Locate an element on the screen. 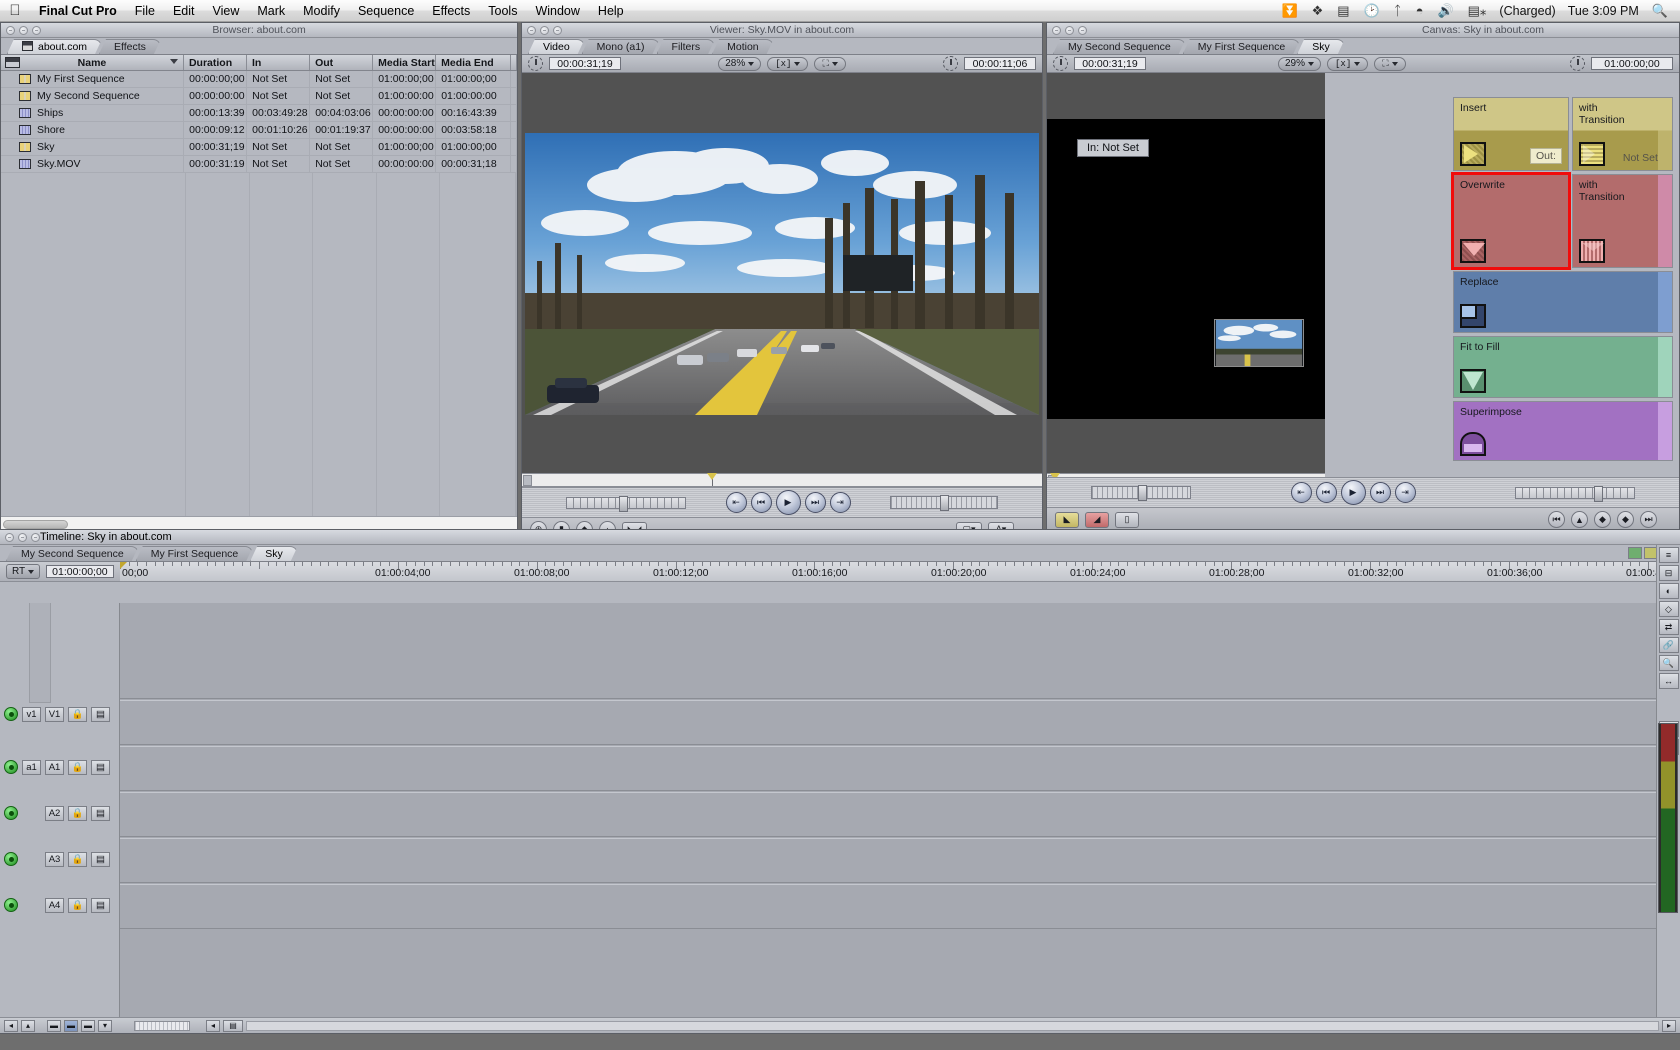 The width and height of the screenshot is (1680, 1050). menu-edit: Edit is located at coordinates (184, 11).